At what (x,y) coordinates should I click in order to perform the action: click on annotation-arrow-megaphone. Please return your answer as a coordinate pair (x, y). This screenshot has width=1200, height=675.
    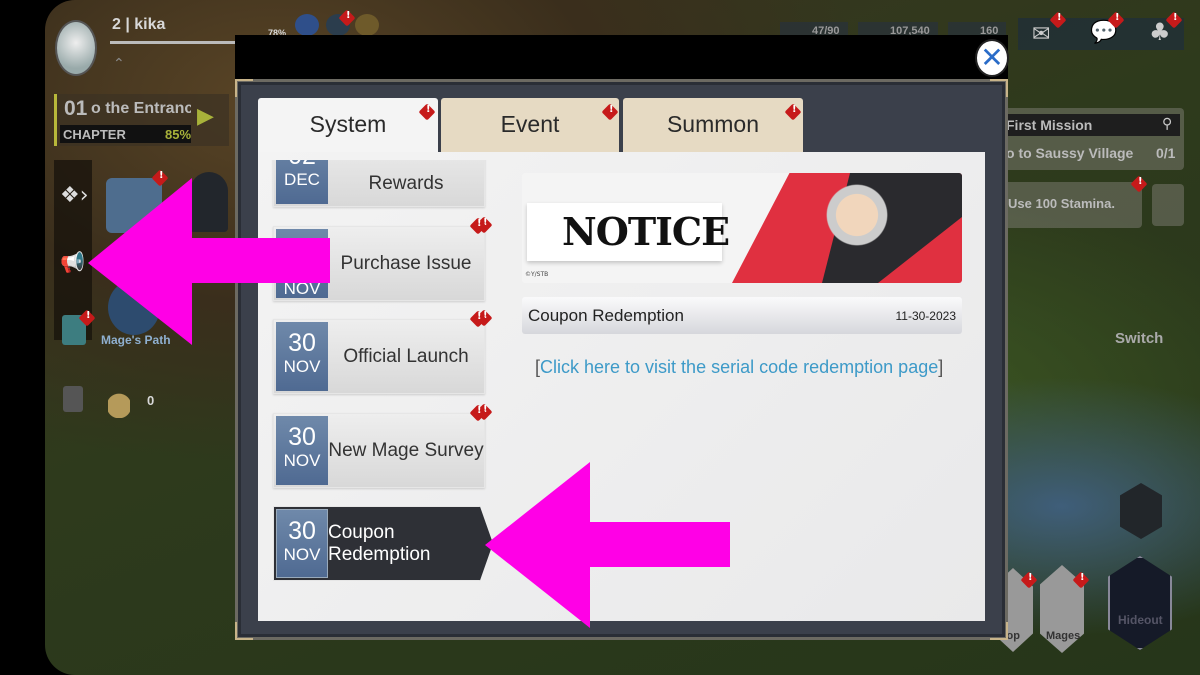
    Looking at the image, I should click on (209, 261).